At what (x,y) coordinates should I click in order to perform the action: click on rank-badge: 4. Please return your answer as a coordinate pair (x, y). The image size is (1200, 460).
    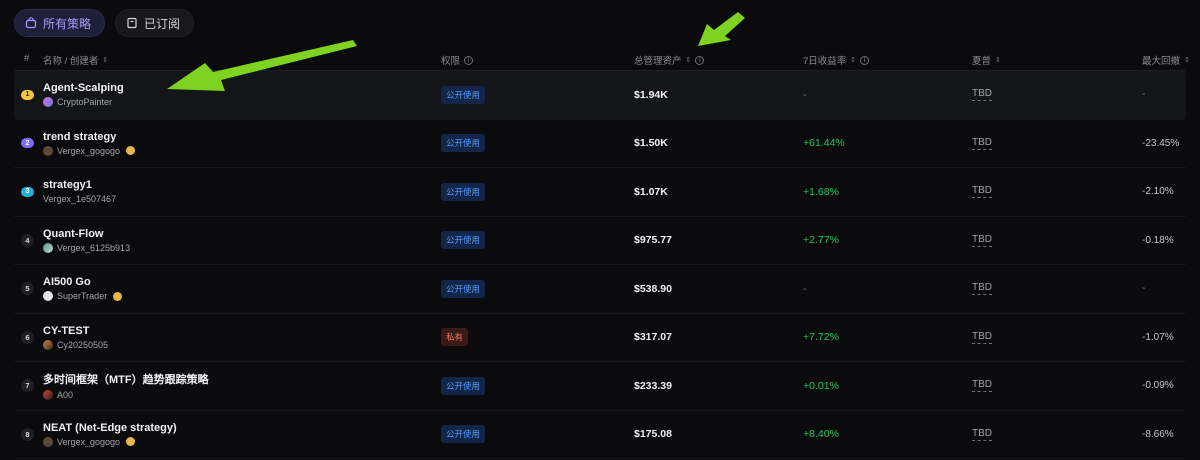
    Looking at the image, I should click on (27, 240).